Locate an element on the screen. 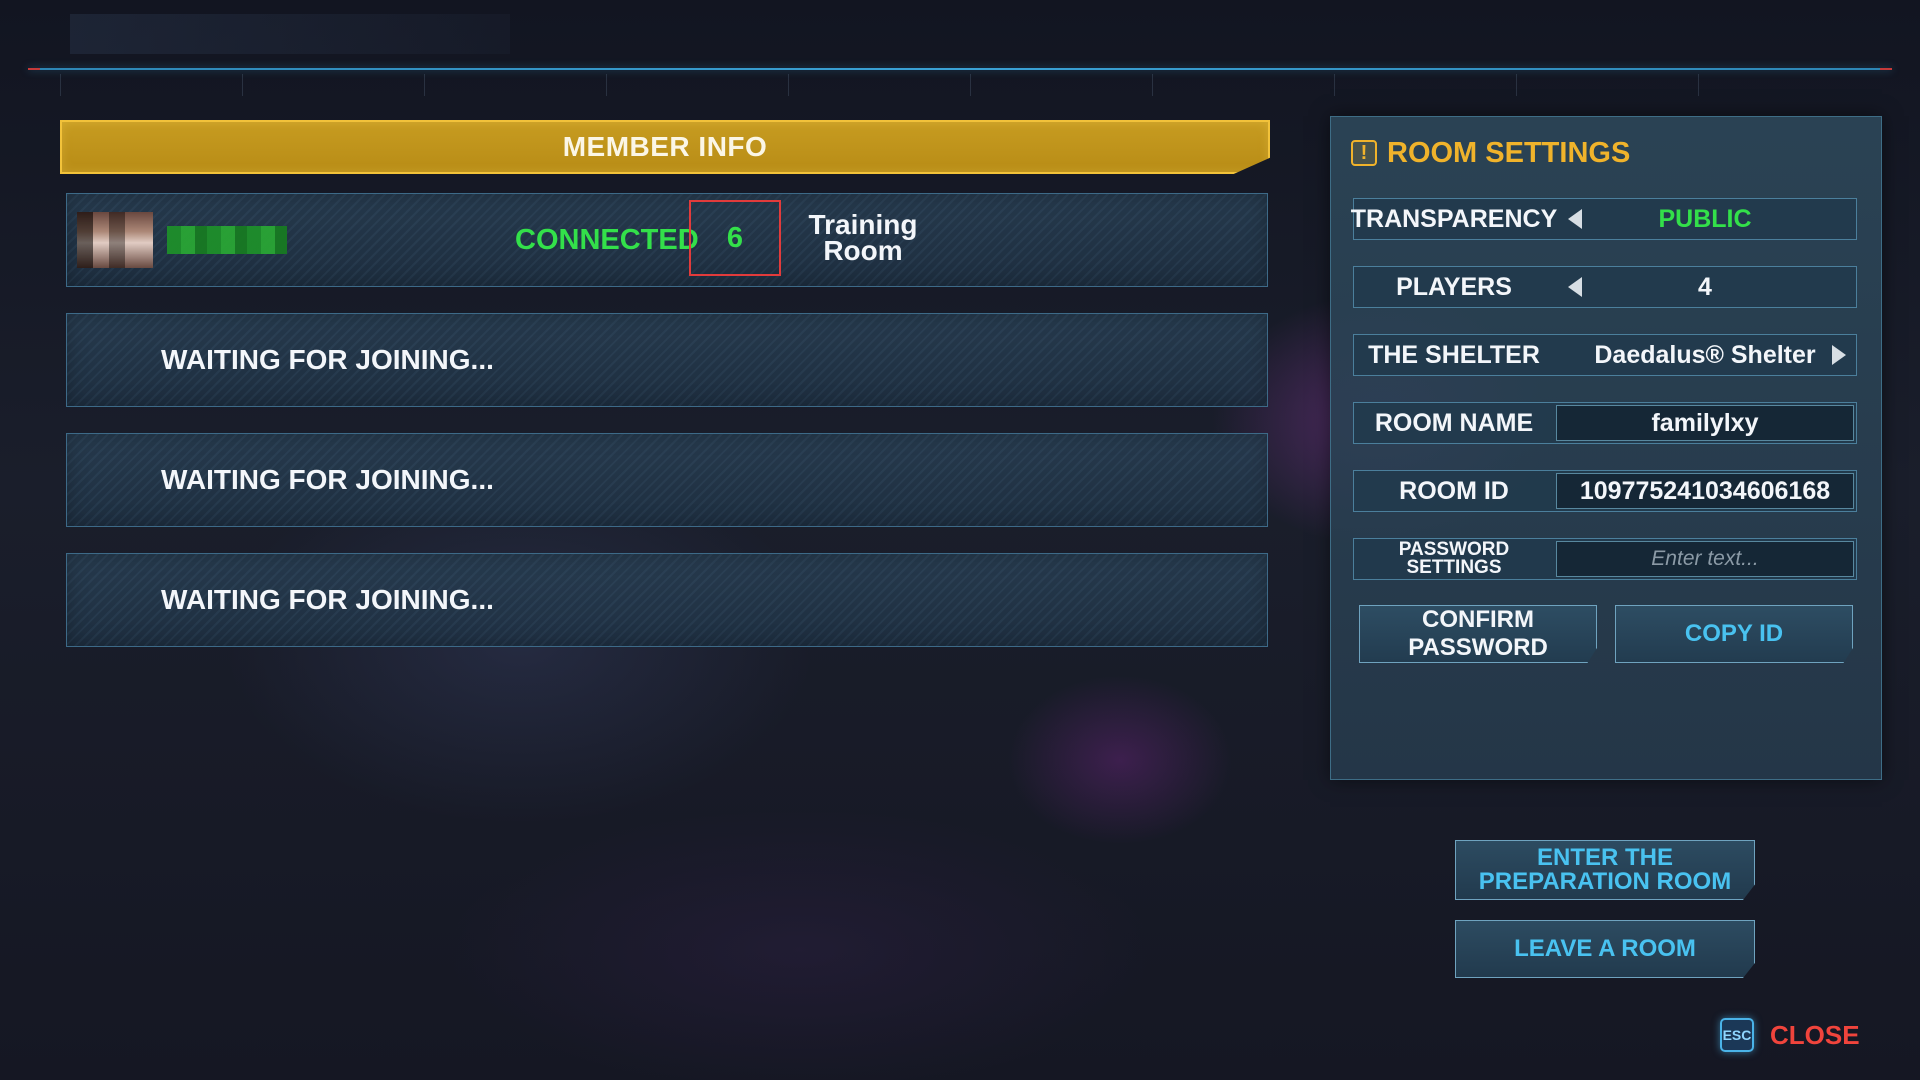 Image resolution: width=1920 pixels, height=1080 pixels. players-label: PLAYERS is located at coordinates (1454, 286).